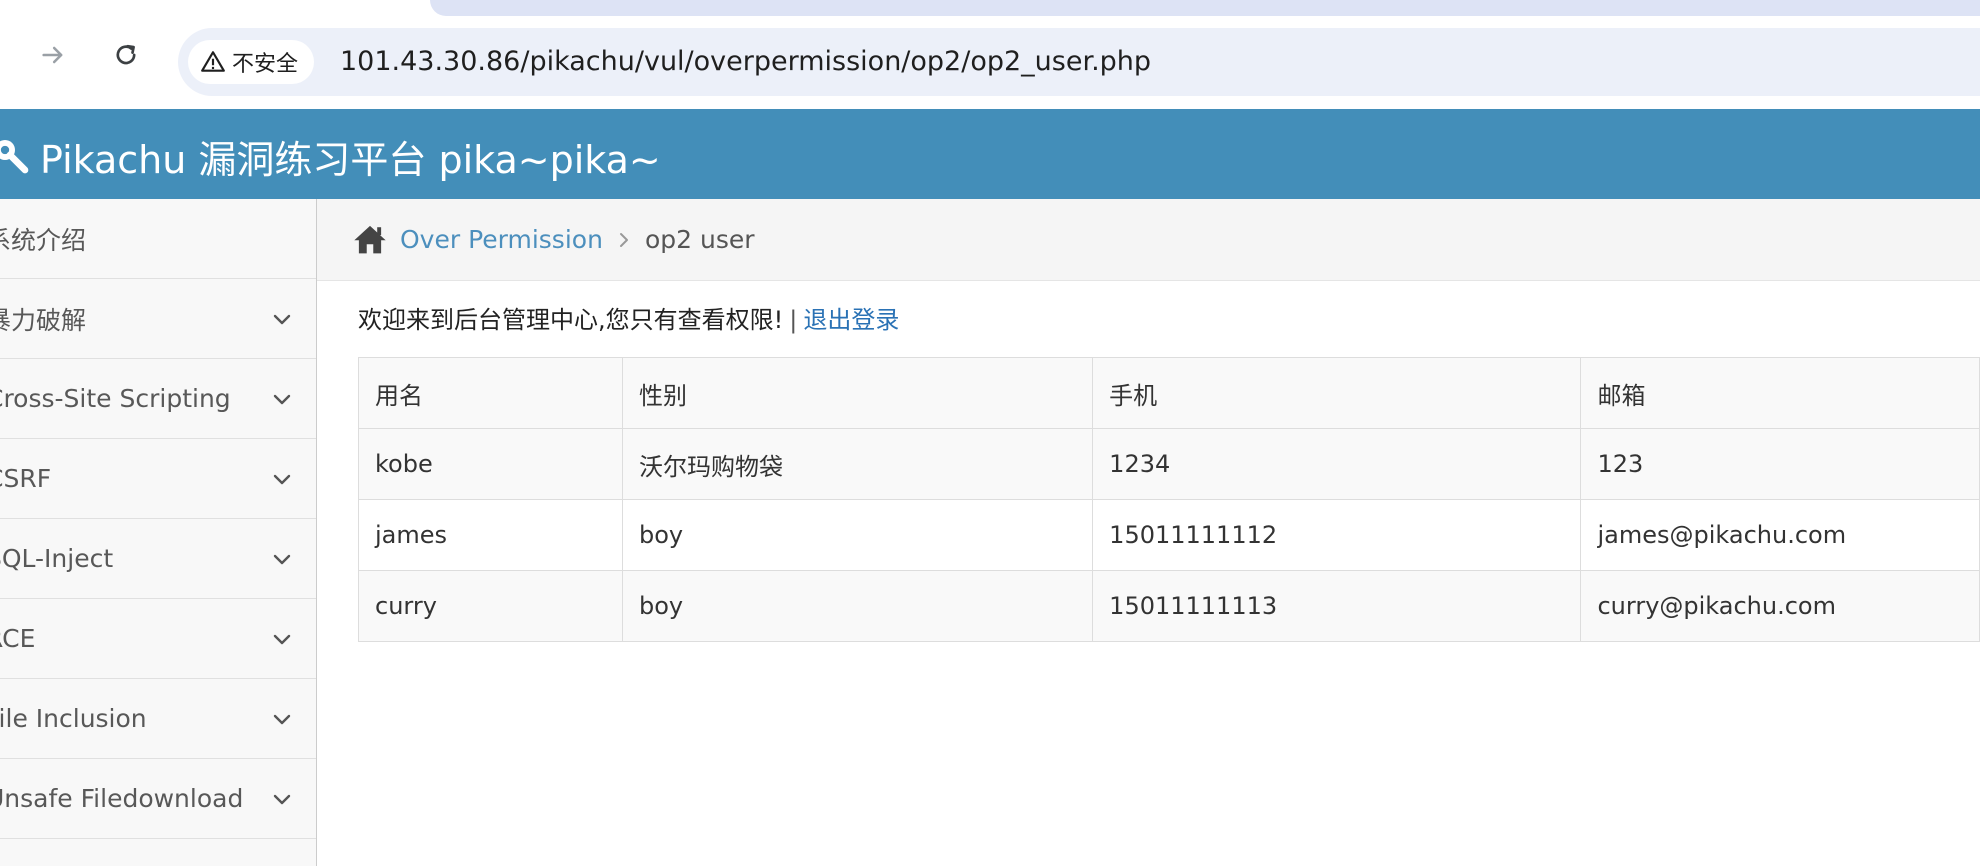 Image resolution: width=1980 pixels, height=866 pixels. Describe the element at coordinates (490, 535) in the screenshot. I see `cell-username: james` at that location.